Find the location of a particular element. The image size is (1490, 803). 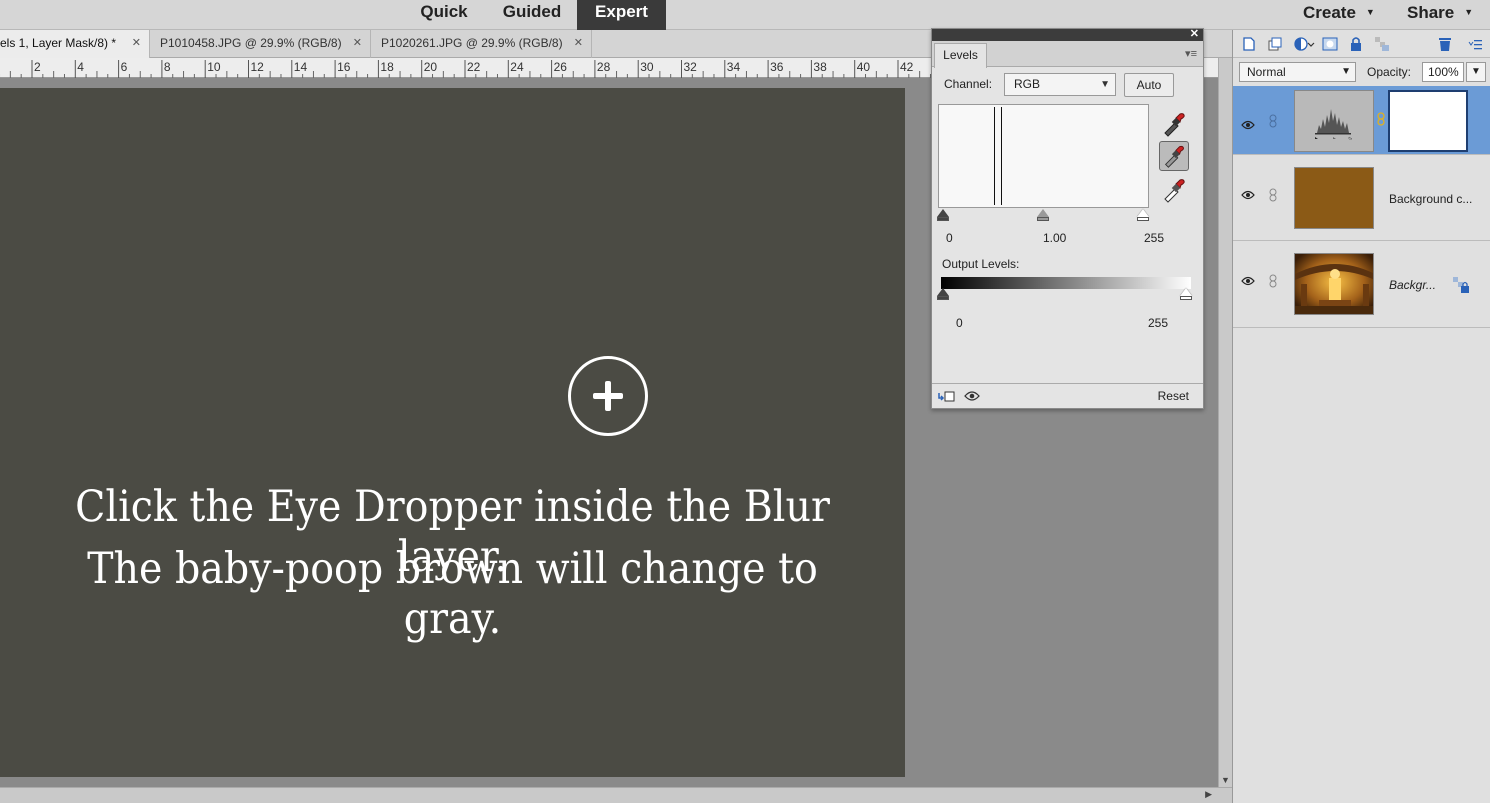

output-black-value: 0 is located at coordinates (959, 323).